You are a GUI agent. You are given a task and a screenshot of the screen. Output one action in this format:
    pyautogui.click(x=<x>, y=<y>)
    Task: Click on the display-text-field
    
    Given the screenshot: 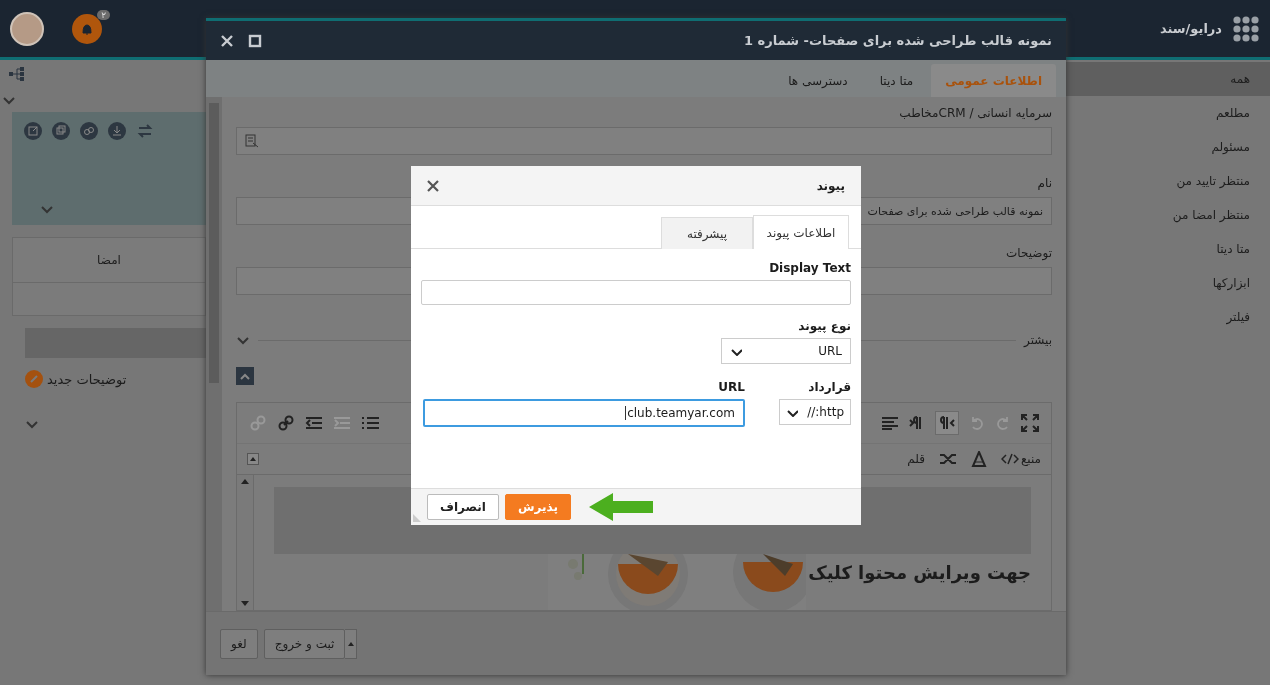 What is the action you would take?
    pyautogui.click(x=636, y=292)
    